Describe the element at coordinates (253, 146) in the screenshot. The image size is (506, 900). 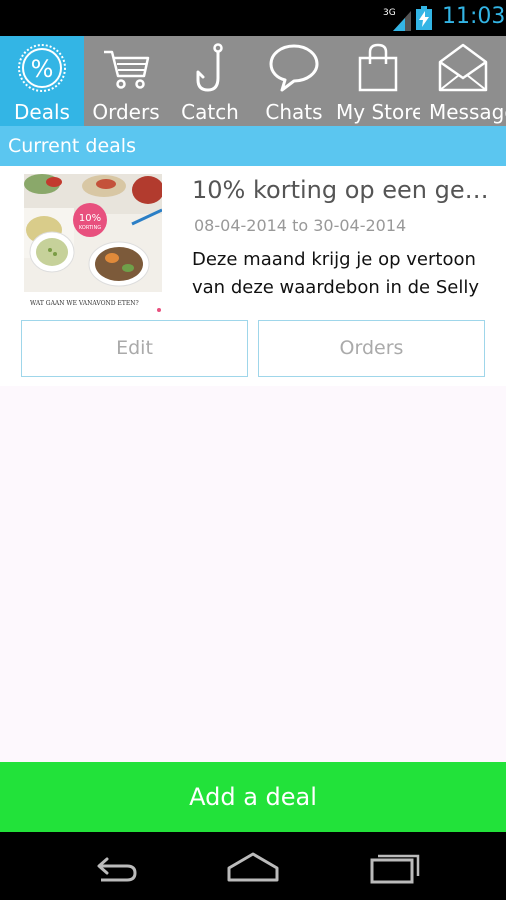
I see `section-header: Current deals` at that location.